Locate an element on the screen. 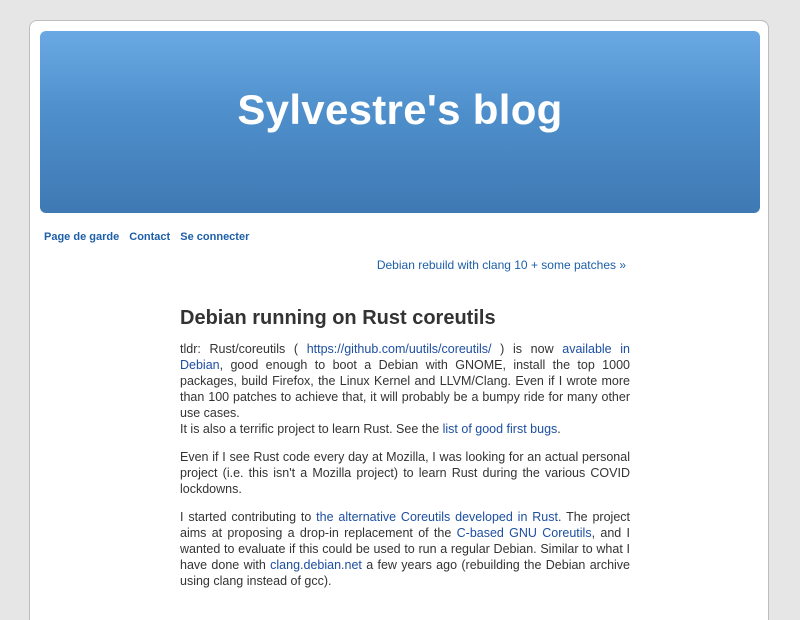  clang-debian-link: clang.debian.net is located at coordinates (316, 565).